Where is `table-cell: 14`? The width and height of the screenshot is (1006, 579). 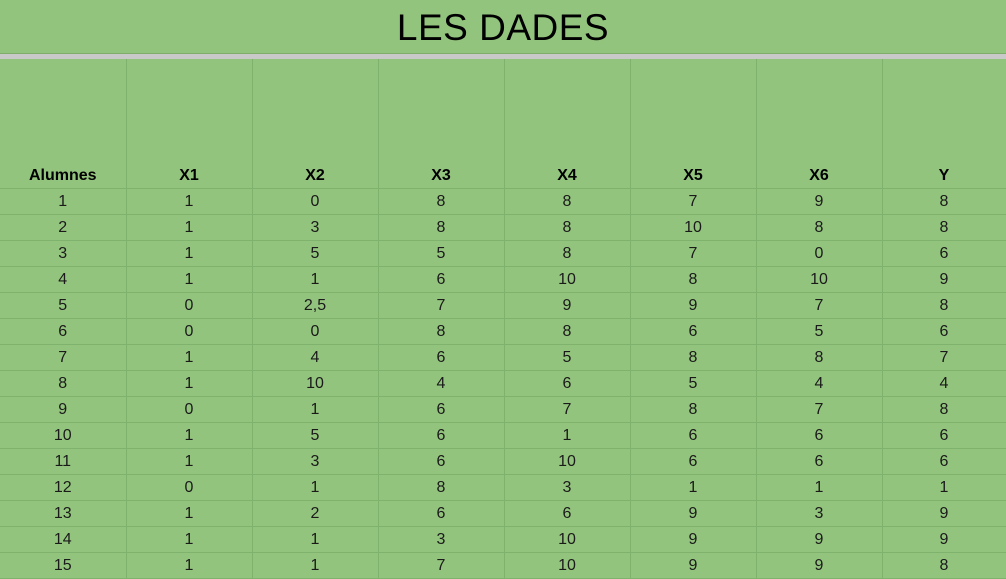 table-cell: 14 is located at coordinates (63, 539).